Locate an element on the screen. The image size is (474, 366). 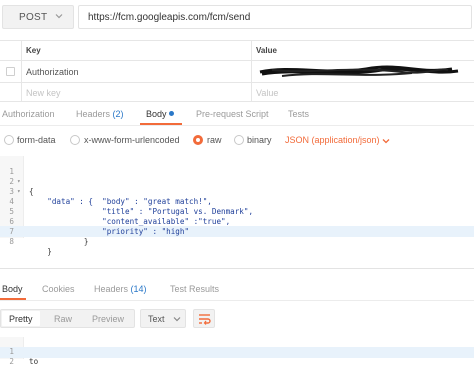
modified-dot-icon is located at coordinates (171, 113).